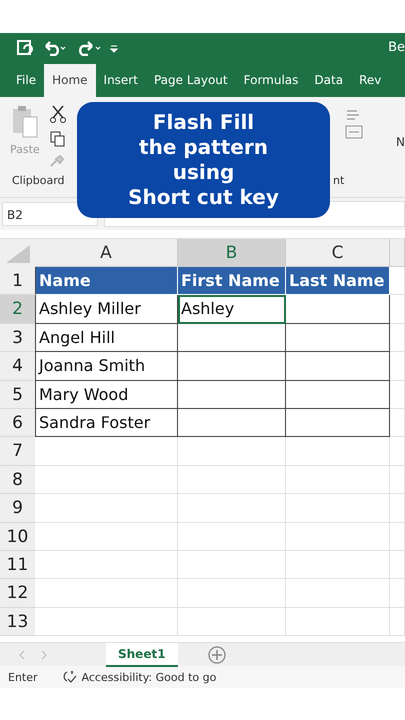  What do you see at coordinates (400, 142) in the screenshot?
I see `number-format-label: N` at bounding box center [400, 142].